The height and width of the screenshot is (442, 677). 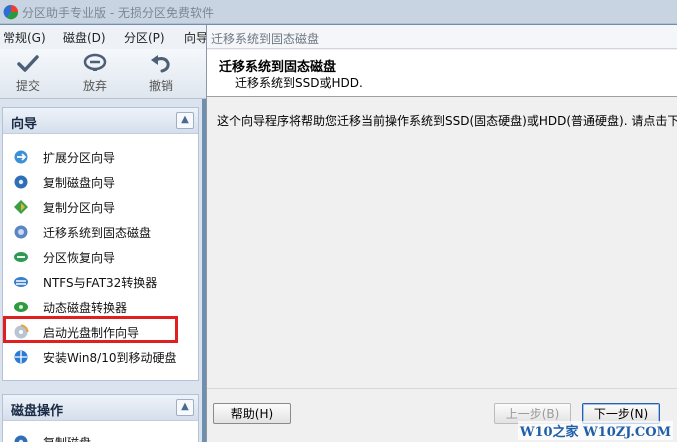 I want to click on copy-partition-icon, so click(x=21, y=207).